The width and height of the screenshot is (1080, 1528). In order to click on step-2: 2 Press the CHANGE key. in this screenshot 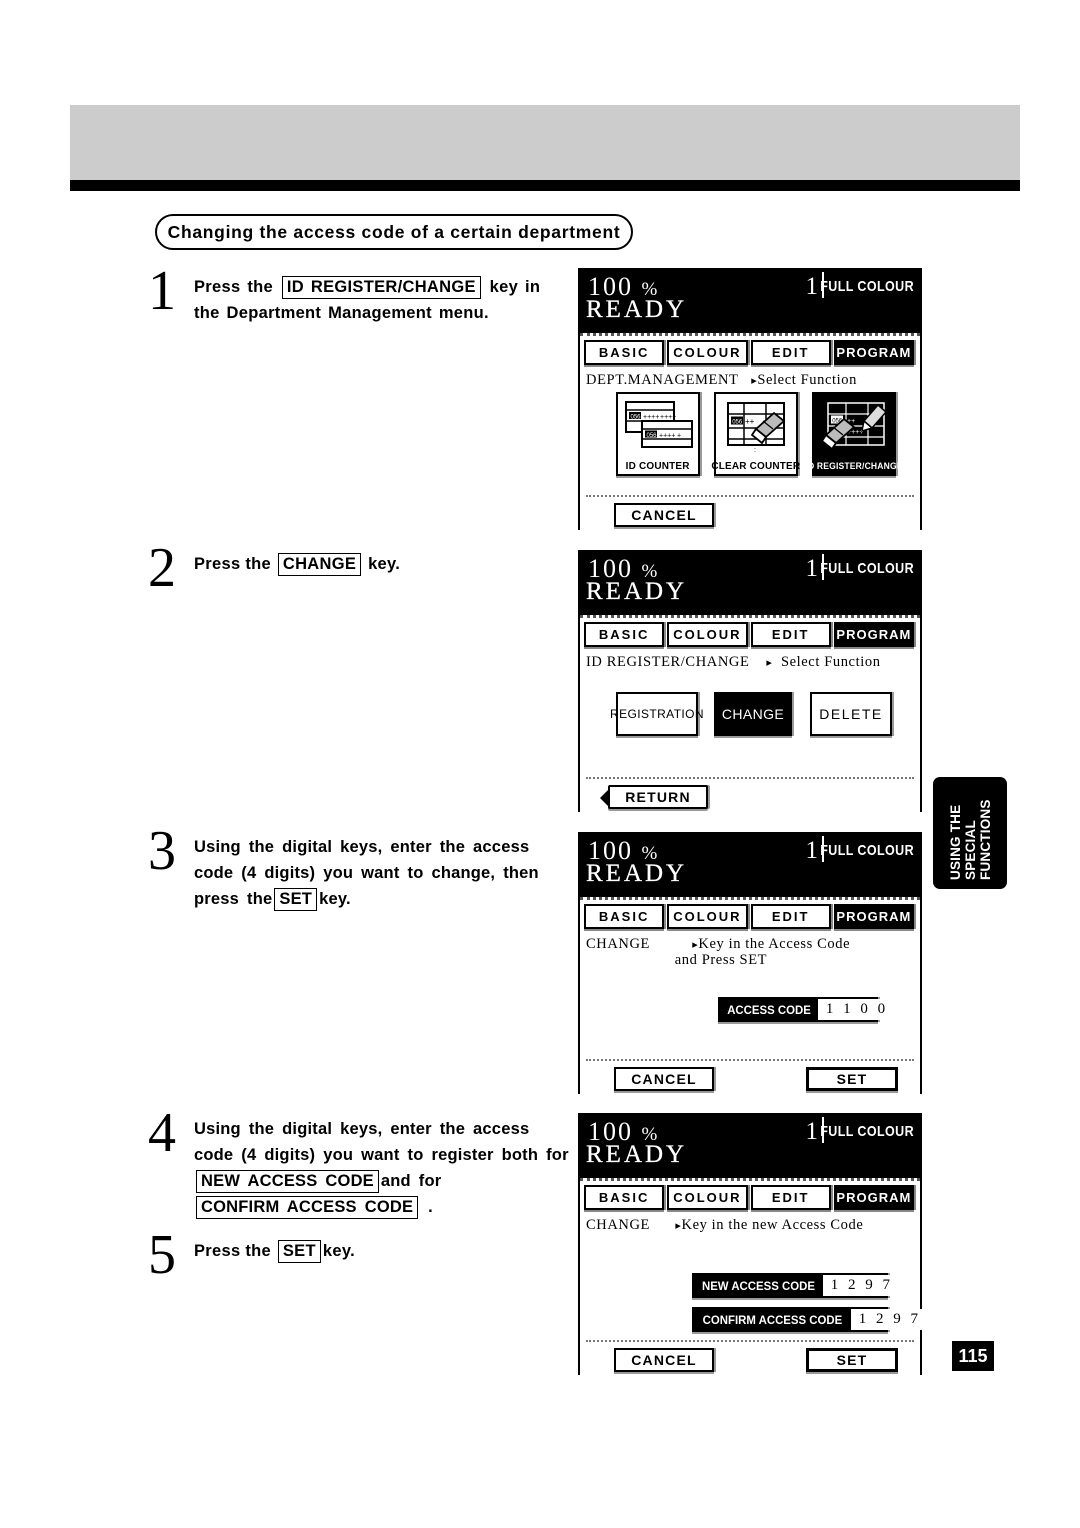, I will do `click(358, 568)`.